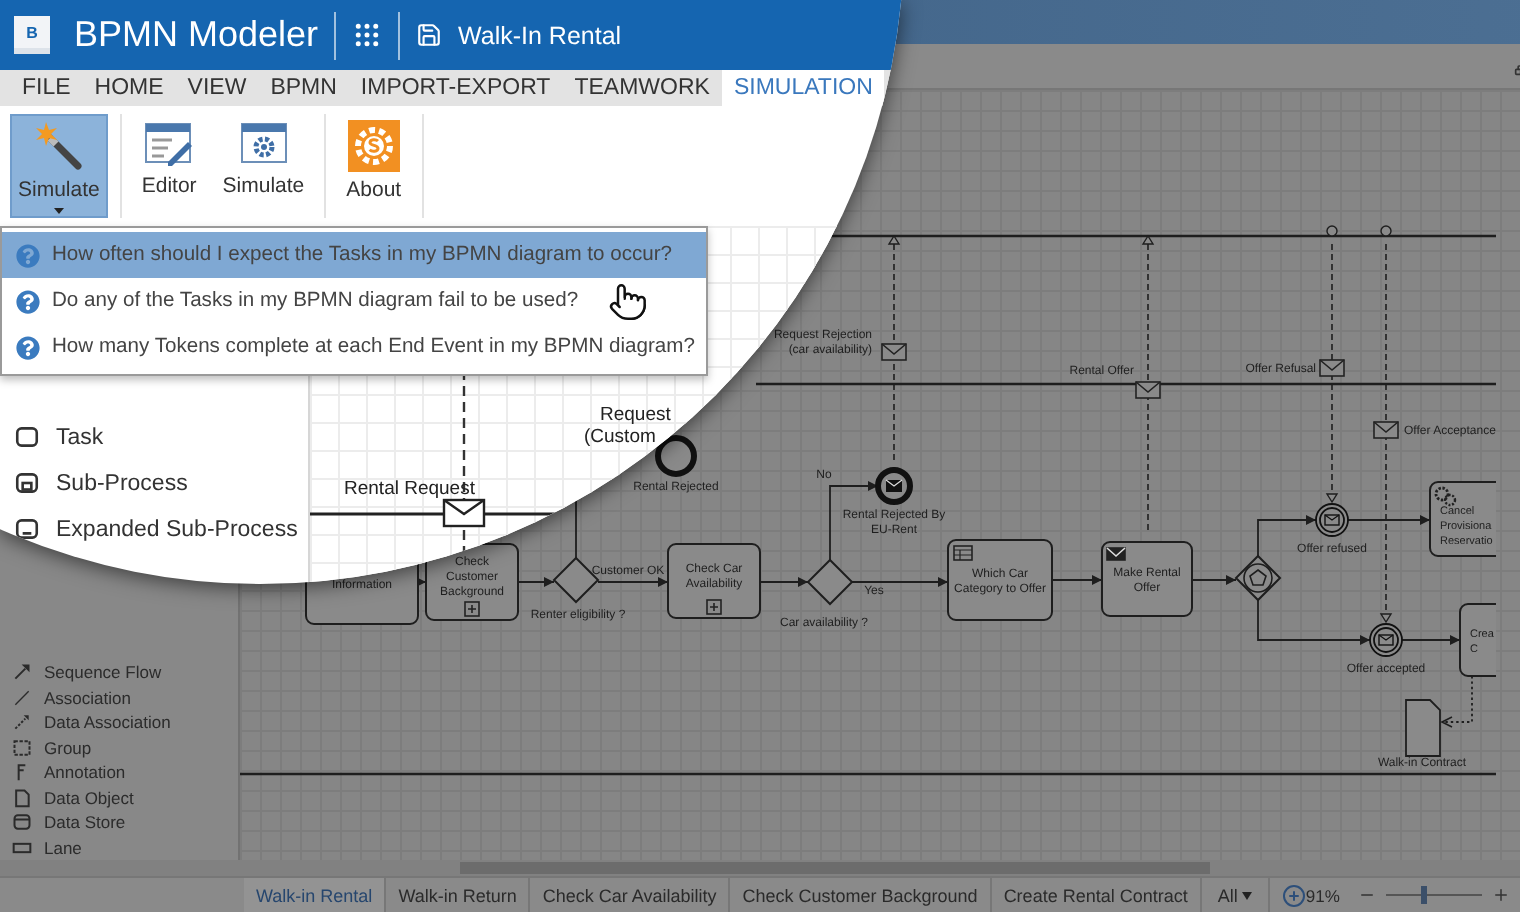 The width and height of the screenshot is (1520, 912). What do you see at coordinates (676, 456) in the screenshot?
I see `end-event` at bounding box center [676, 456].